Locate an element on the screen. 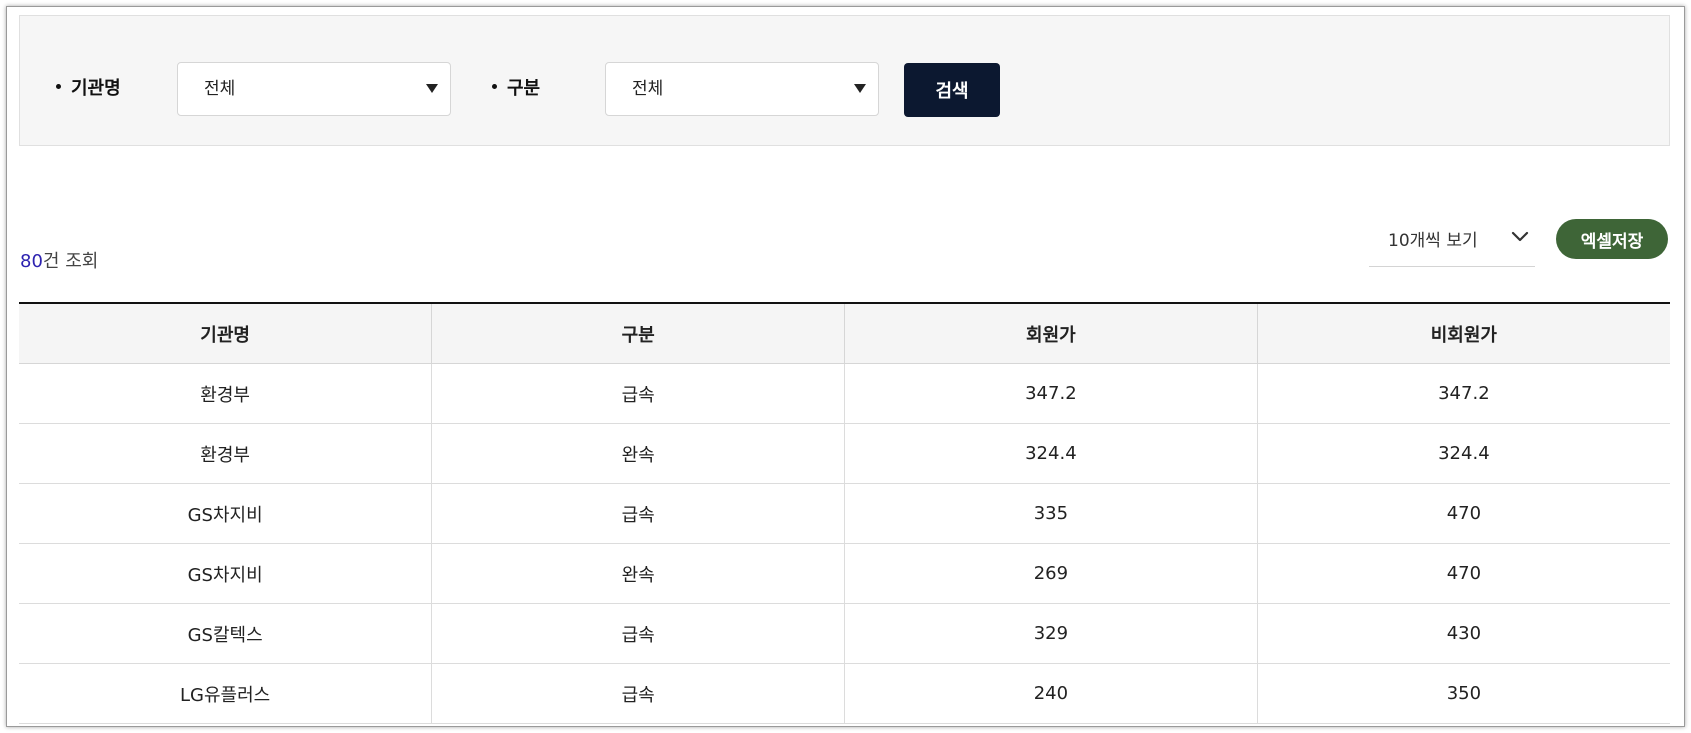 This screenshot has width=1691, height=733. table-row: GS차지비 완속 269 470 is located at coordinates (844, 573).